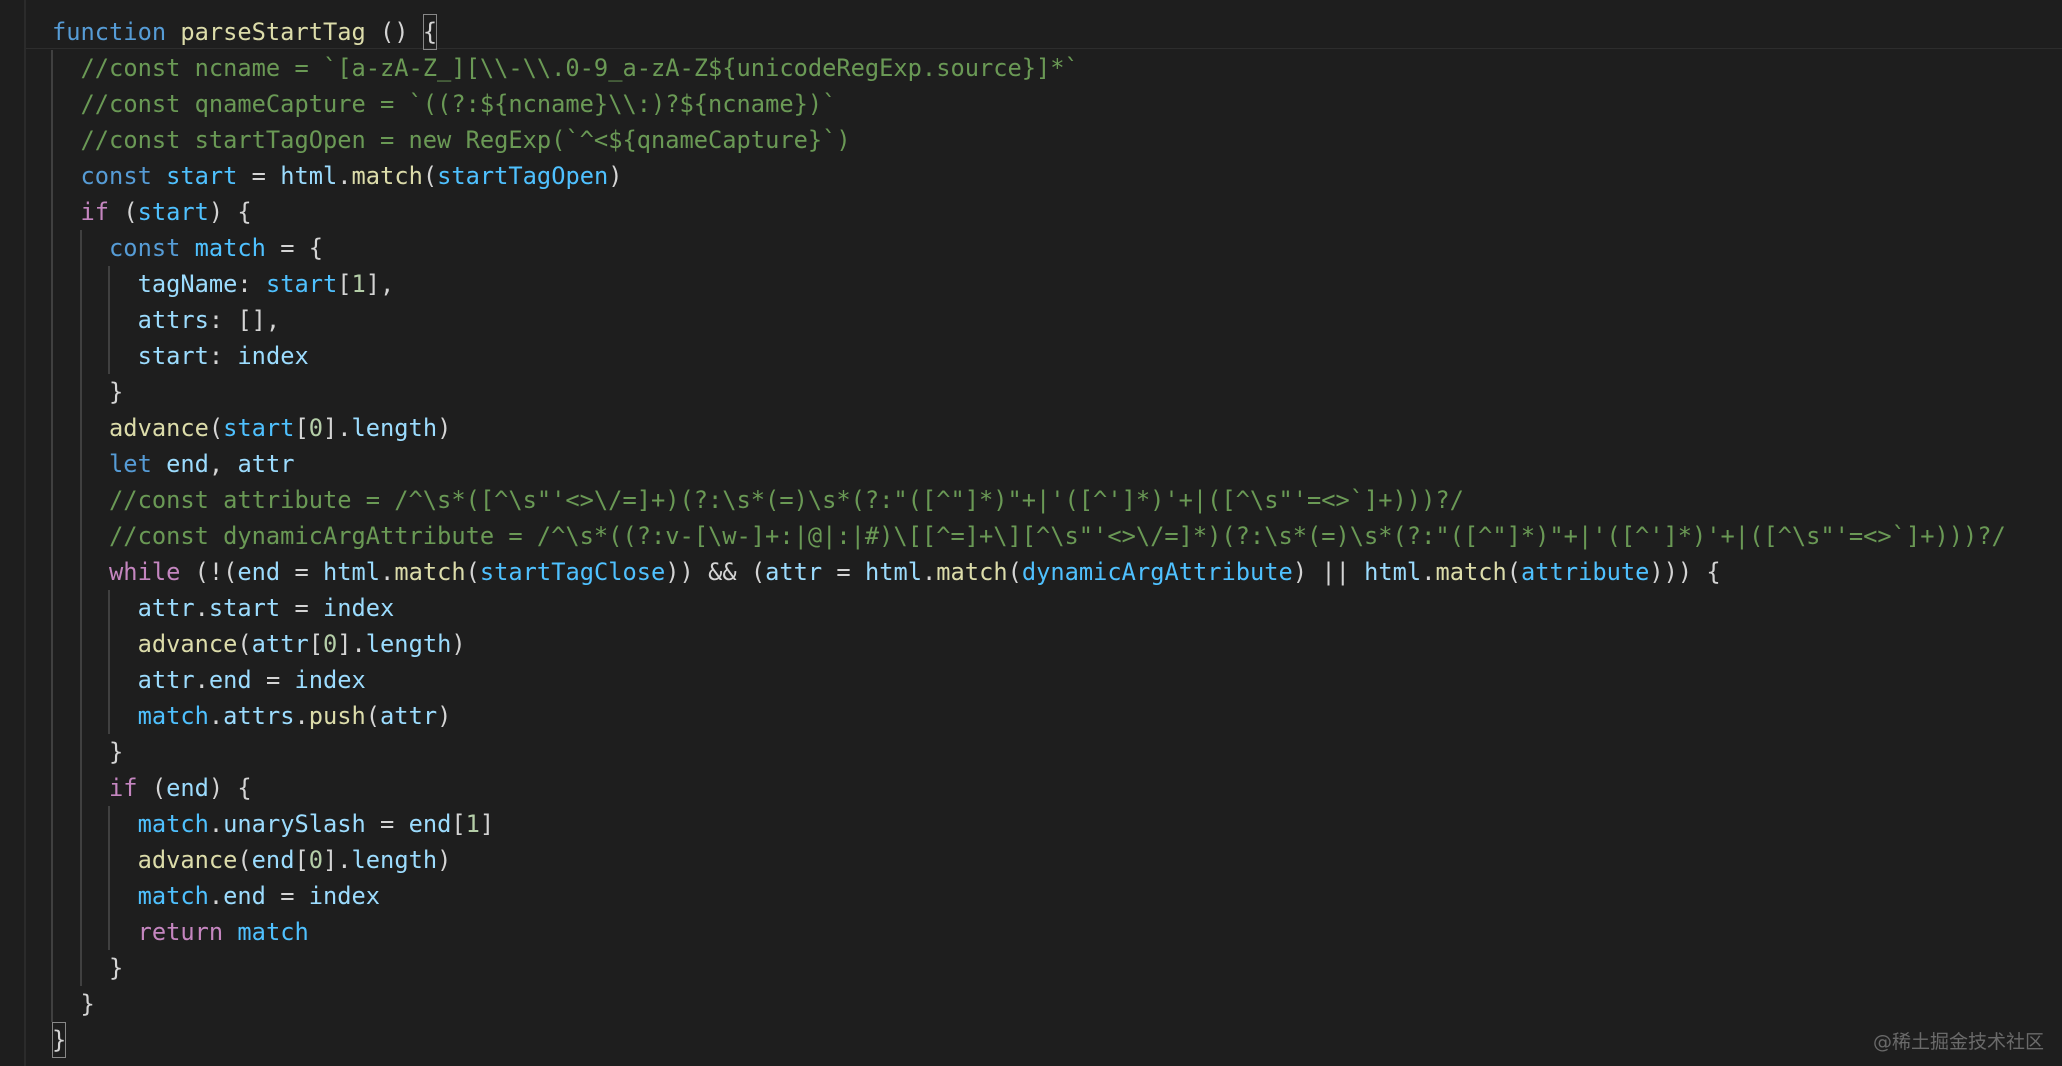 The width and height of the screenshot is (2062, 1066). Describe the element at coordinates (1028, 176) in the screenshot. I see `code-line: const start = html.match(startTagOpen)` at that location.